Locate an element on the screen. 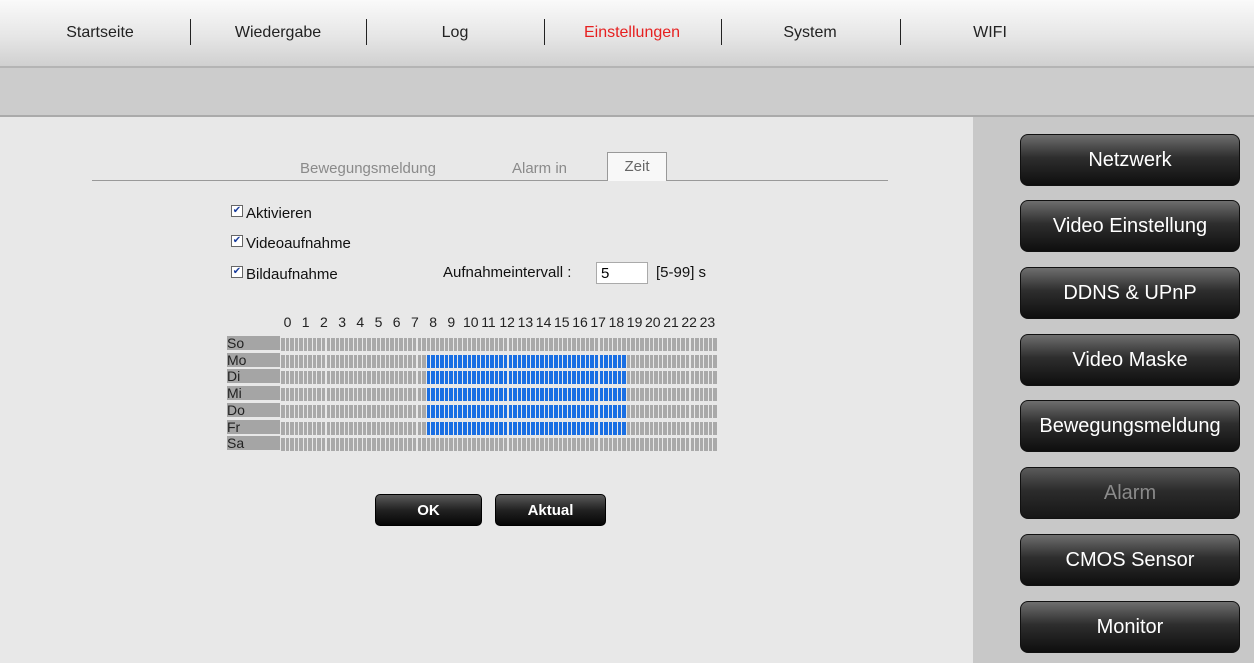 Image resolution: width=1254 pixels, height=663 pixels. subtab-zeit: Zeit is located at coordinates (637, 166).